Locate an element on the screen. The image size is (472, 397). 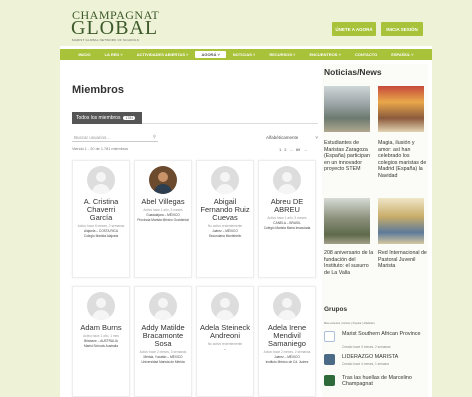
member-school: Colégio Marista Maria Imaculada is located at coordinates (287, 228).